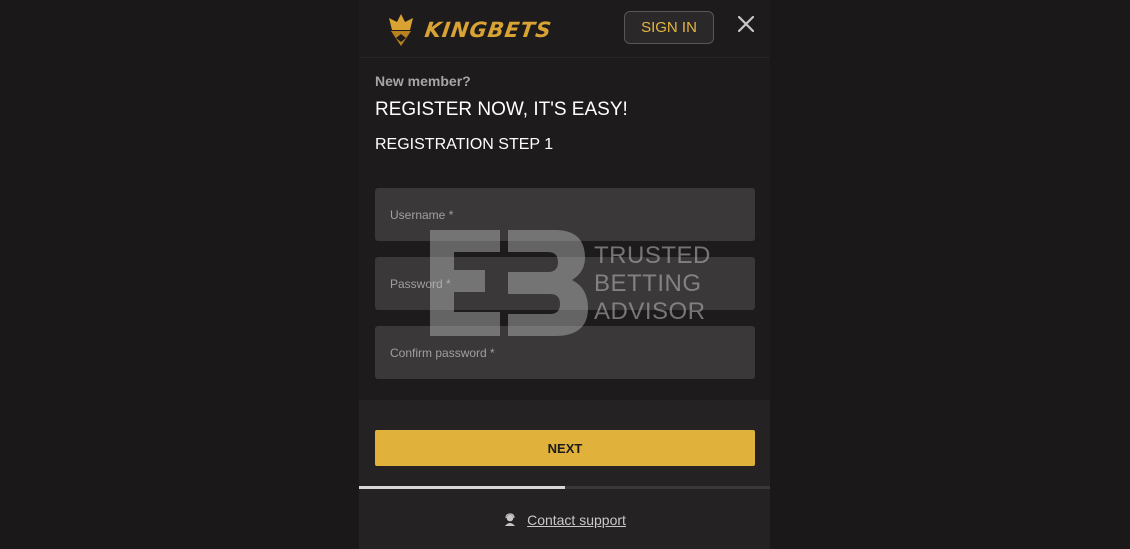  I want to click on registration-step-title: REGISTRATION STEP 1, so click(464, 144).